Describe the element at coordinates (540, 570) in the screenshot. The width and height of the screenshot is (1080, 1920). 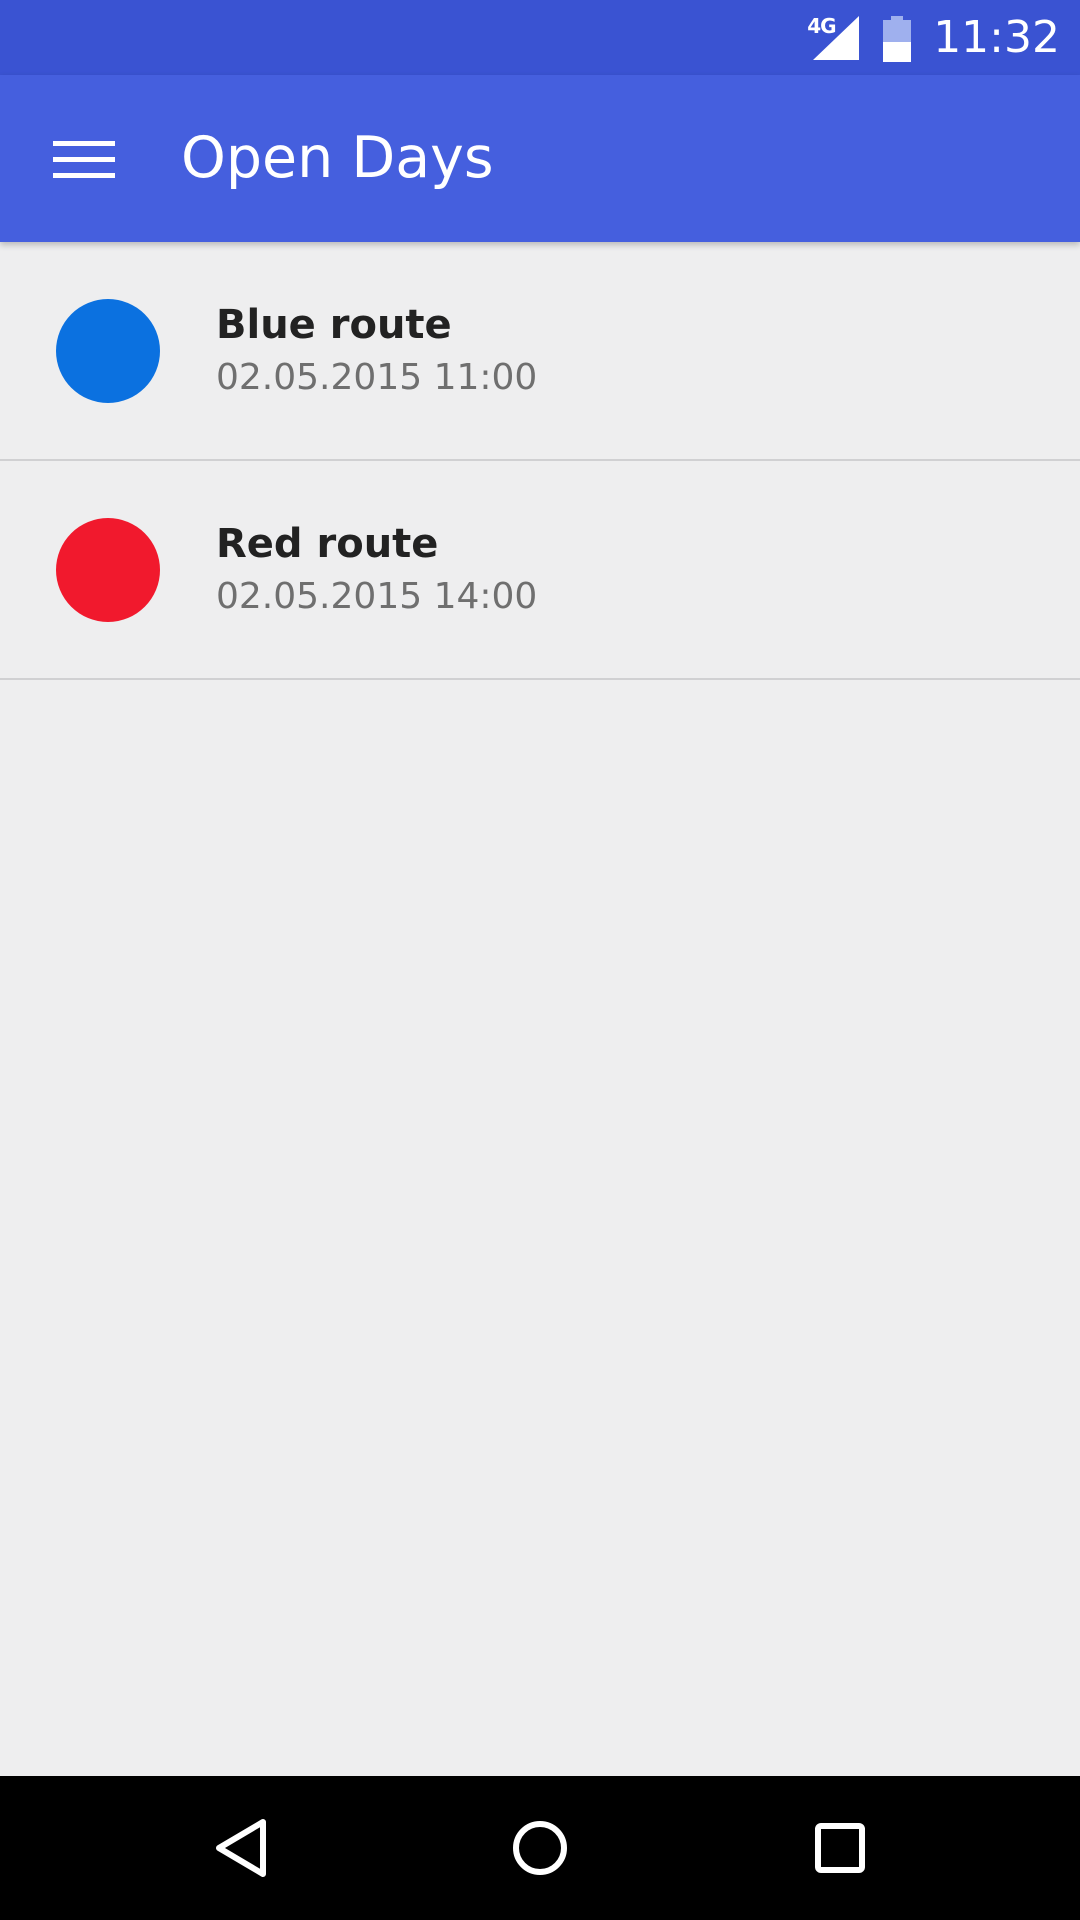
I see `list-item-red-route: Red route 02.05.2015 14:00` at that location.